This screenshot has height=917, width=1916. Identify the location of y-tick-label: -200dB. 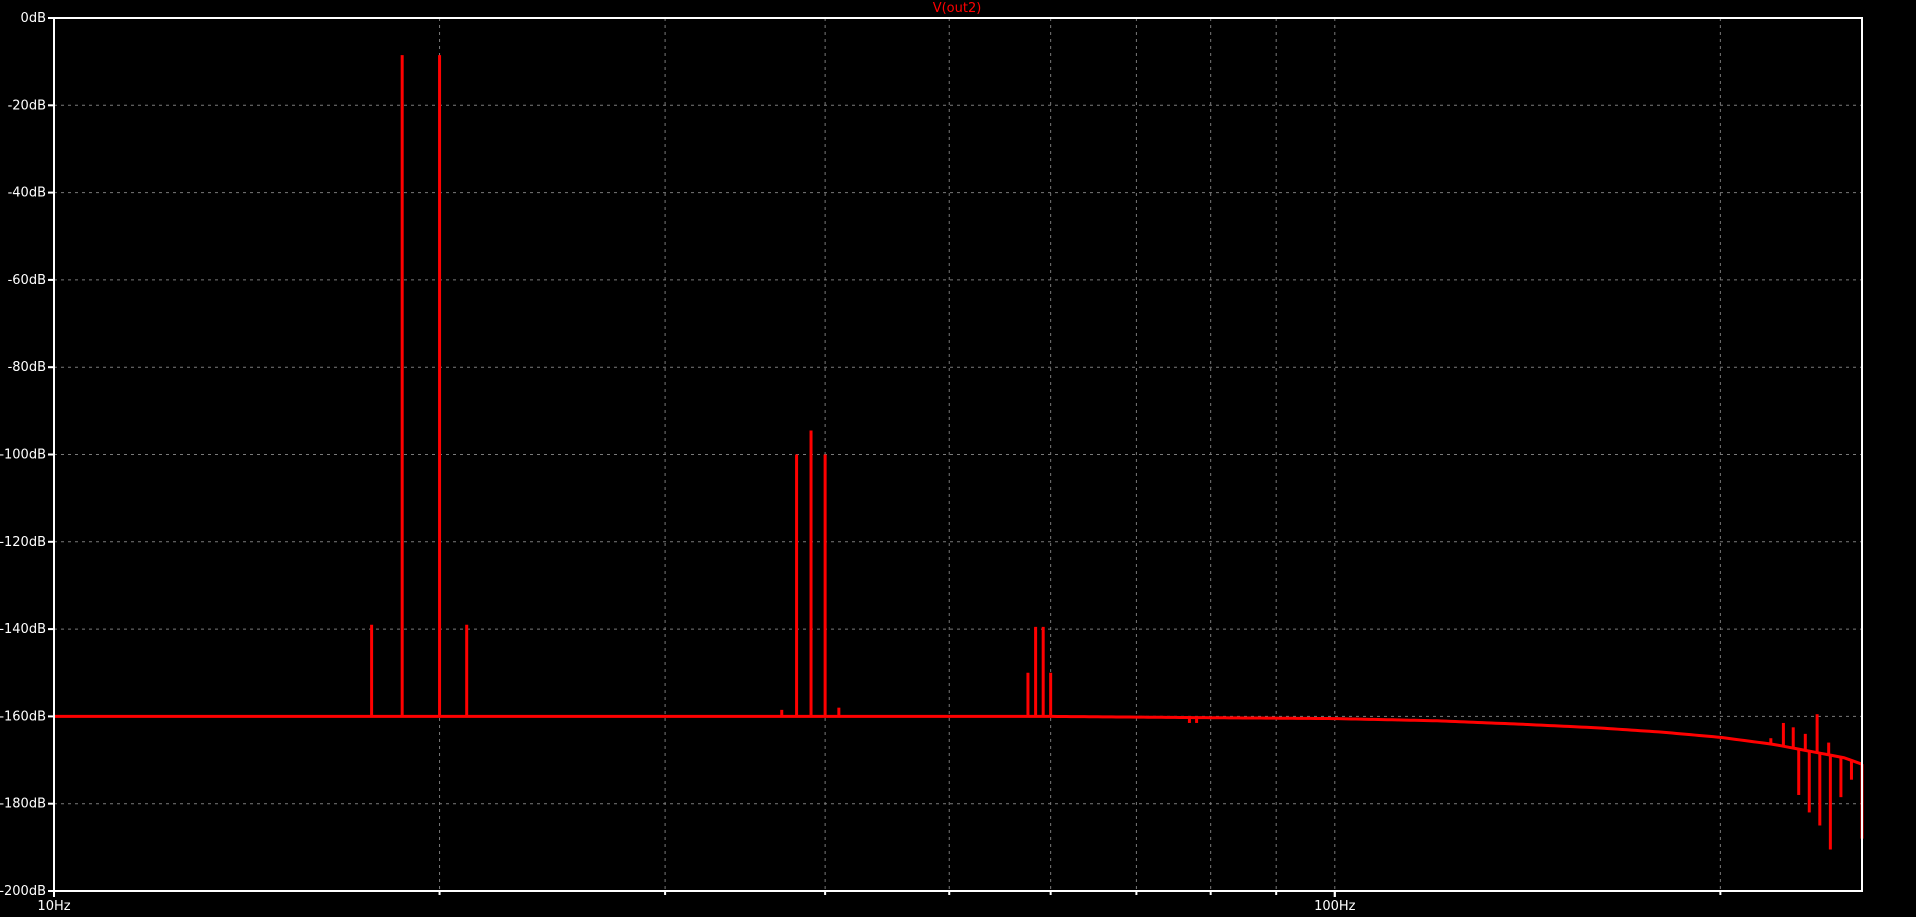
(23, 891).